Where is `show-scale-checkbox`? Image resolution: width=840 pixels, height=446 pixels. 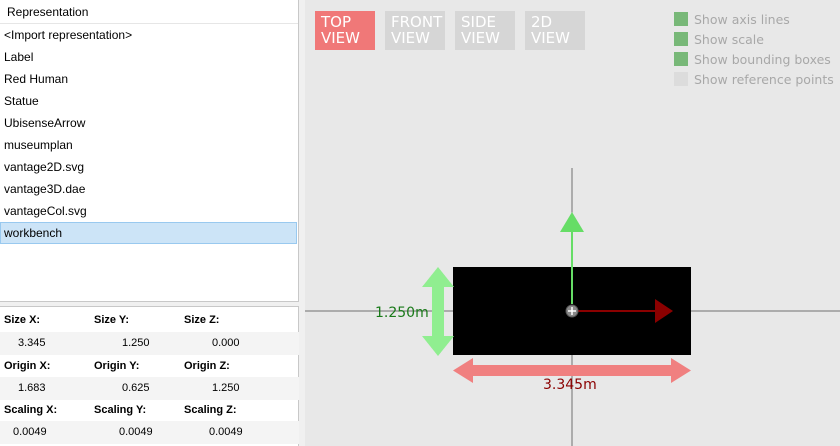
show-scale-checkbox is located at coordinates (681, 39).